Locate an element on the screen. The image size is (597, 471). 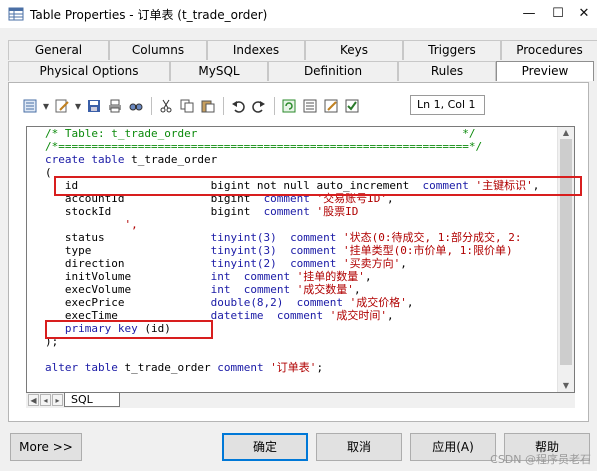
cancel-button: 取消 is located at coordinates (359, 447).